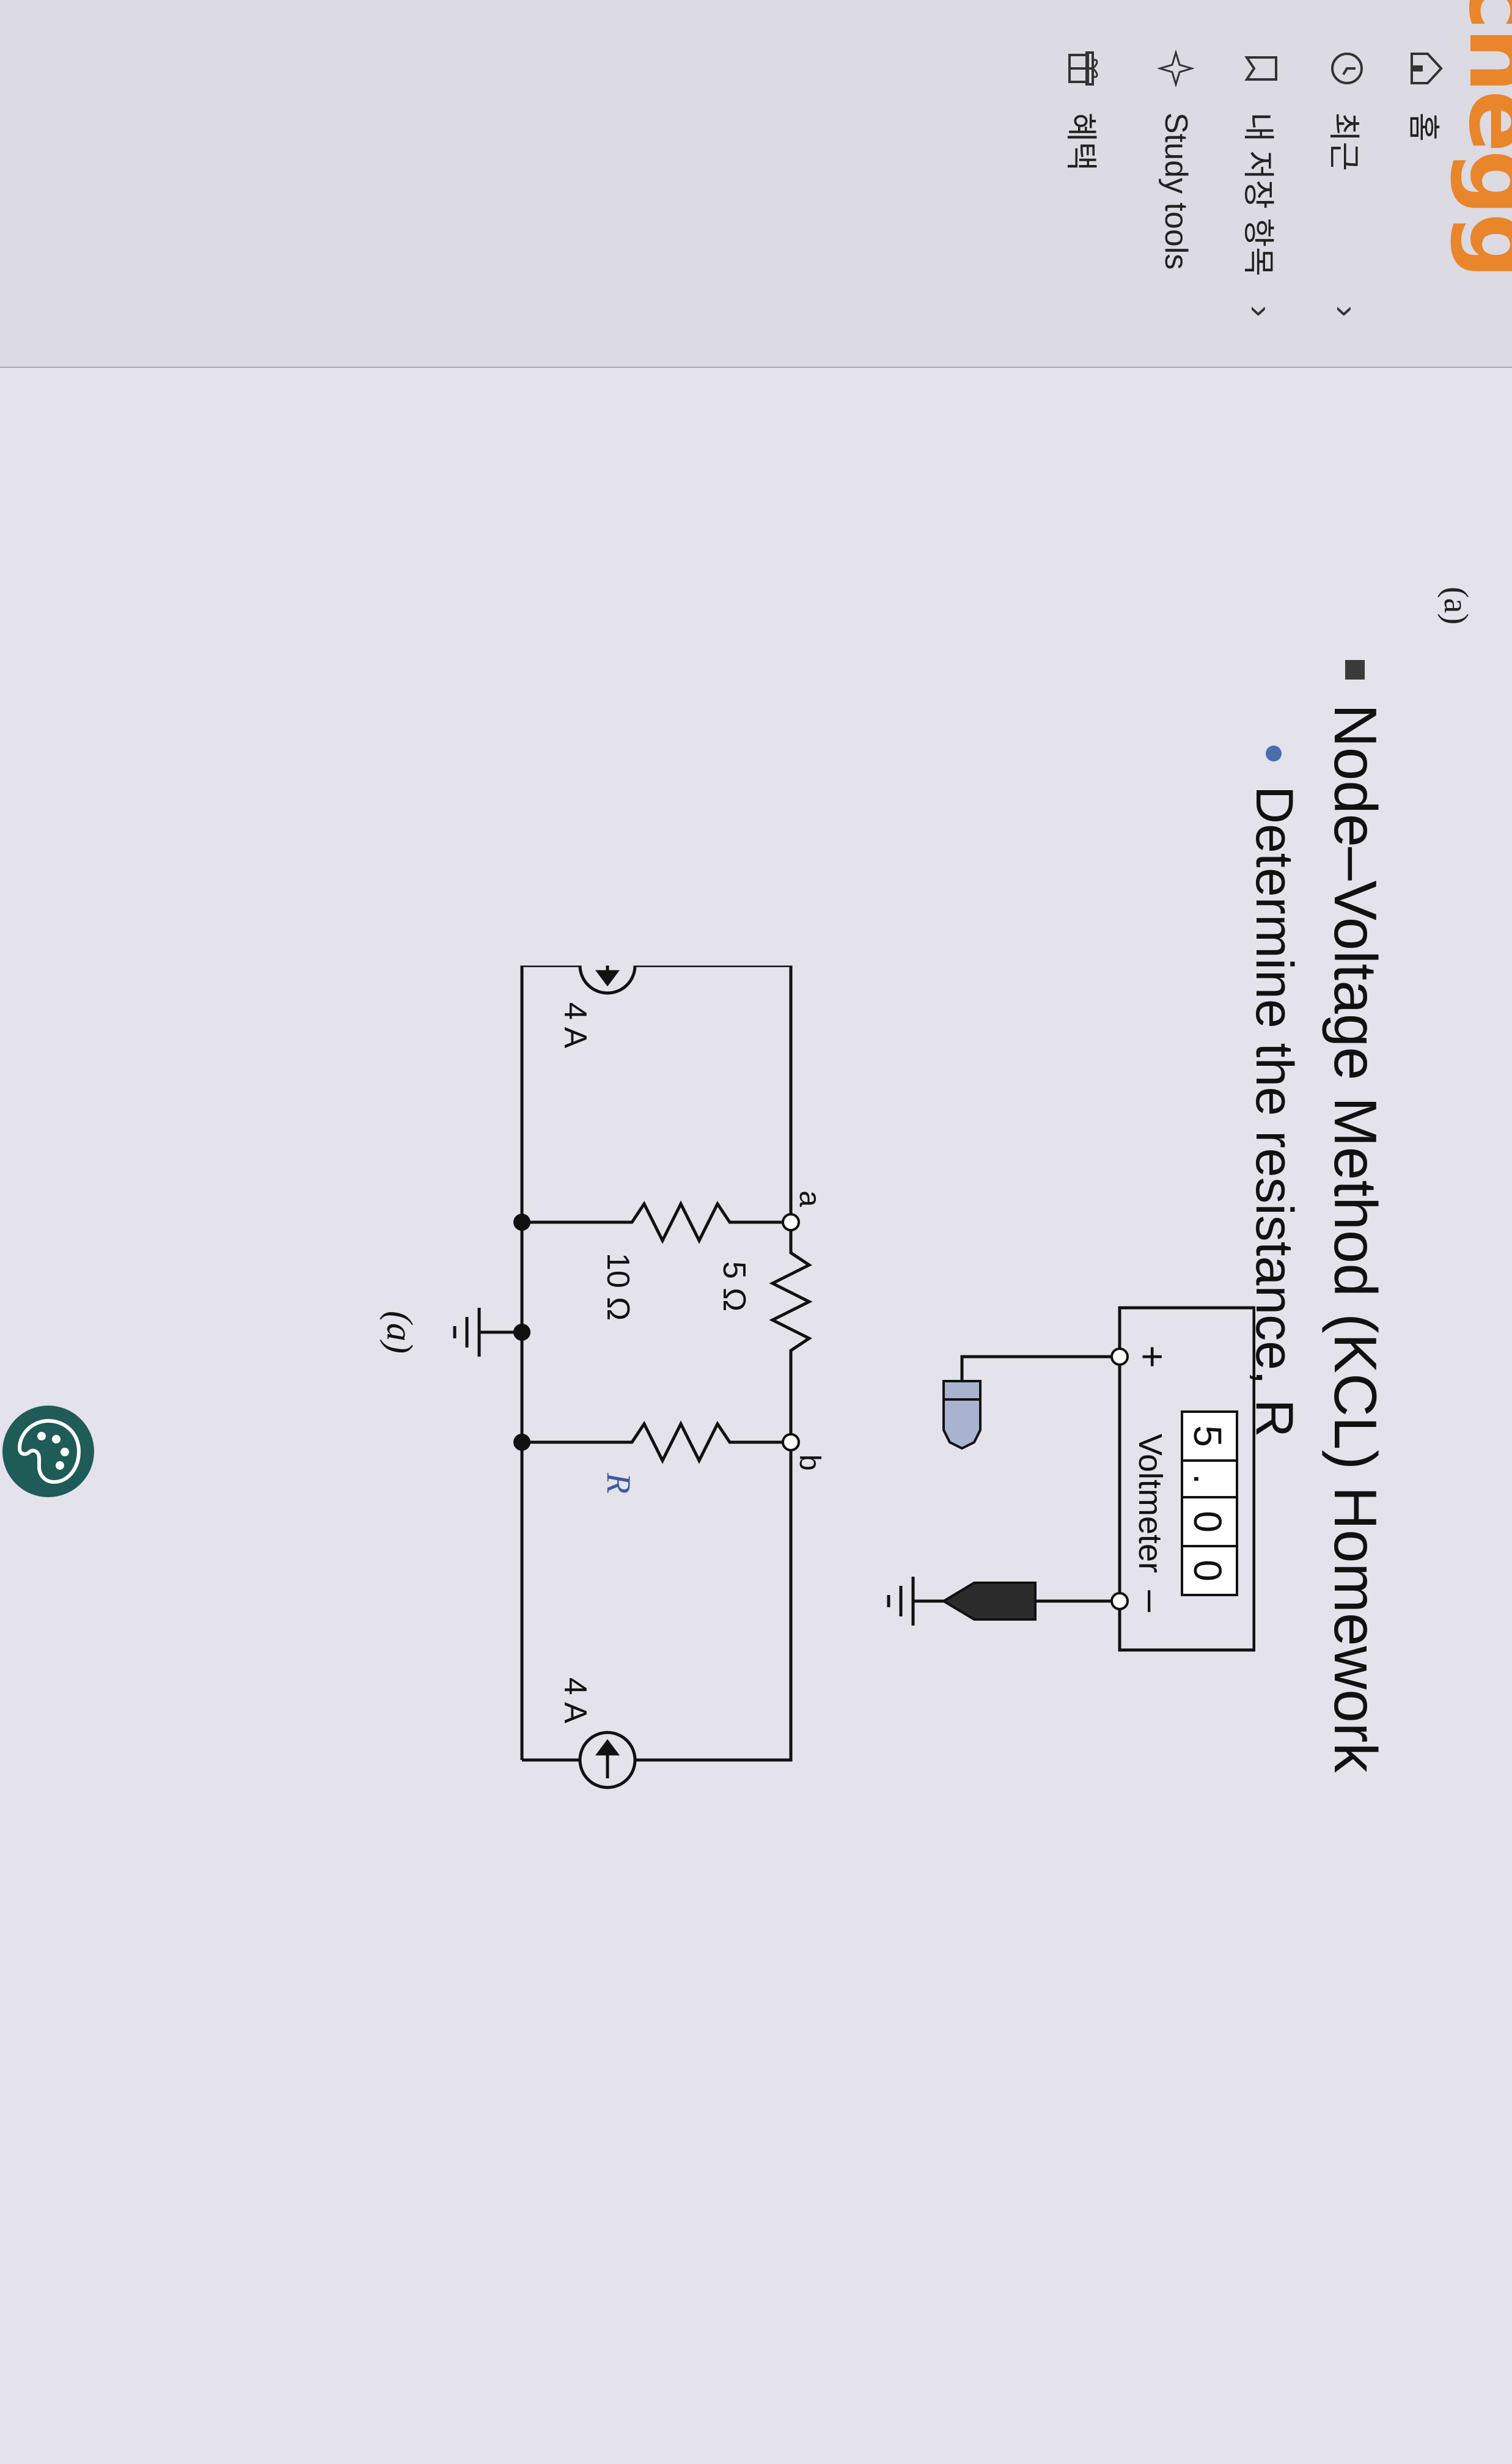  What do you see at coordinates (1175, 69) in the screenshot?
I see `sparkle-icon` at bounding box center [1175, 69].